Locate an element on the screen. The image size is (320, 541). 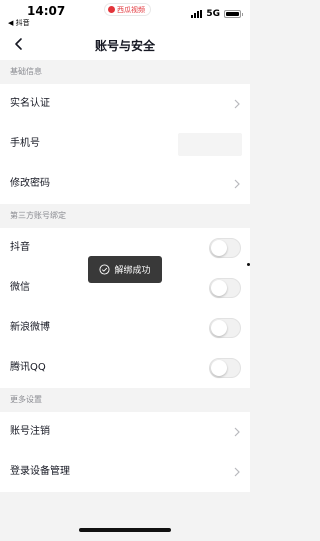
row-phone: 手机号 is located at coordinates (125, 144).